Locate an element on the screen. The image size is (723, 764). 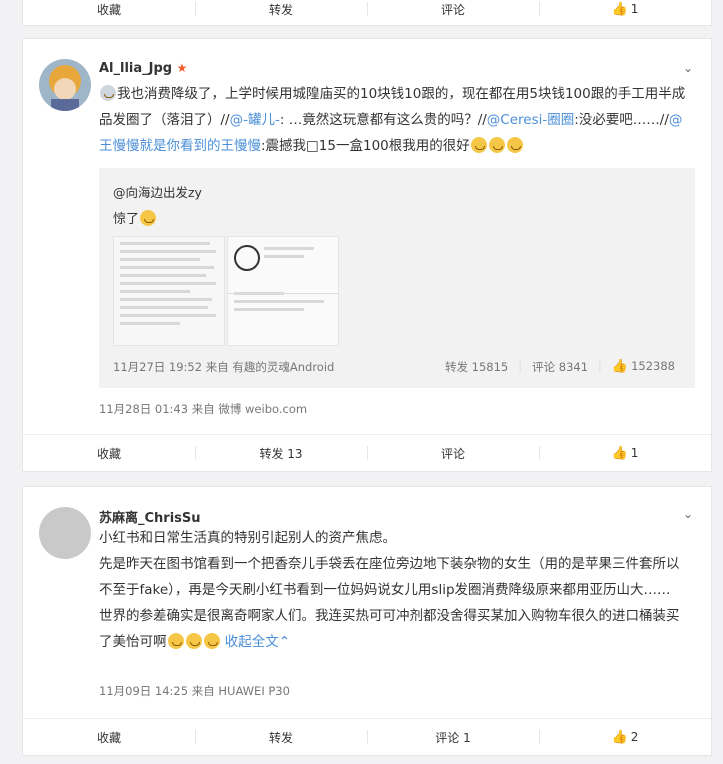
post-actions: 收藏 转发 评论 1 👍 2 is located at coordinates (367, 736).